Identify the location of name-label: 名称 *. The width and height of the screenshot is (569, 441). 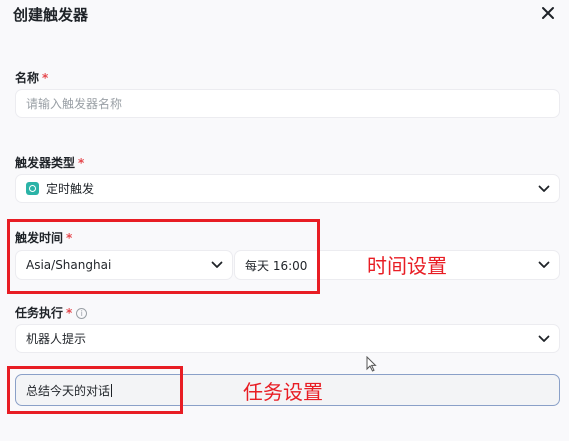
(31, 77).